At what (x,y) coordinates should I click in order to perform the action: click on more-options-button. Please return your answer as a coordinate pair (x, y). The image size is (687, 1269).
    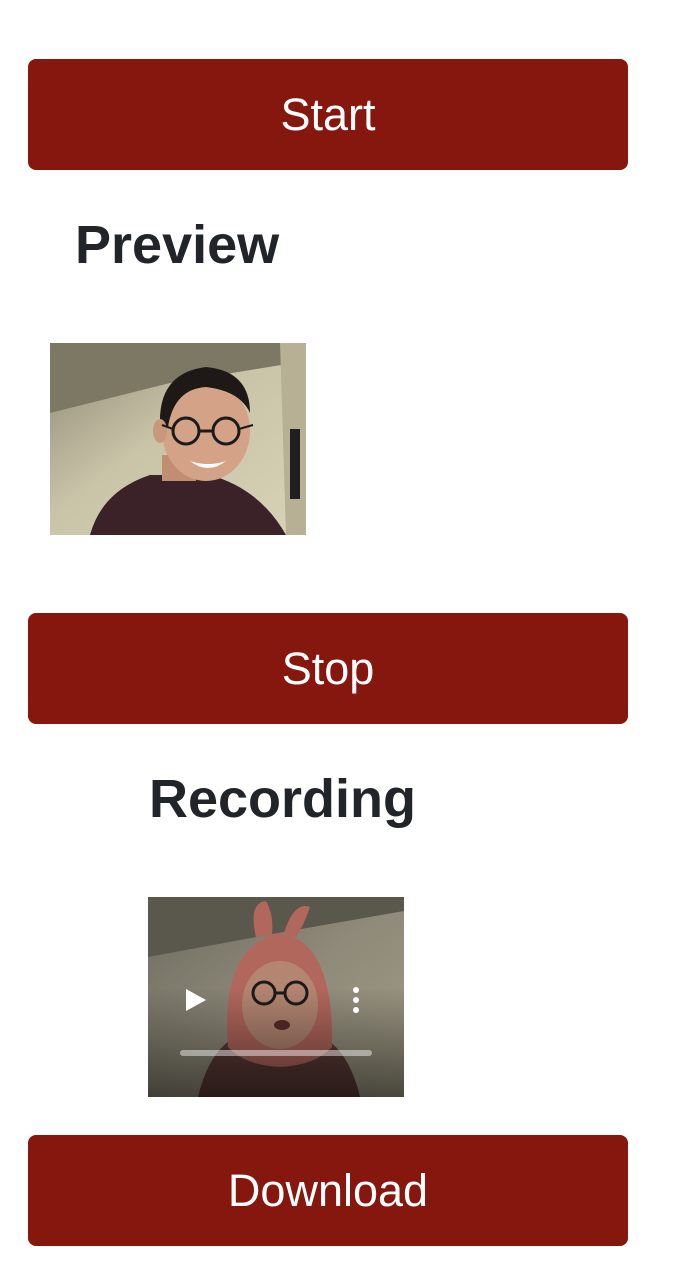
    Looking at the image, I should click on (356, 1000).